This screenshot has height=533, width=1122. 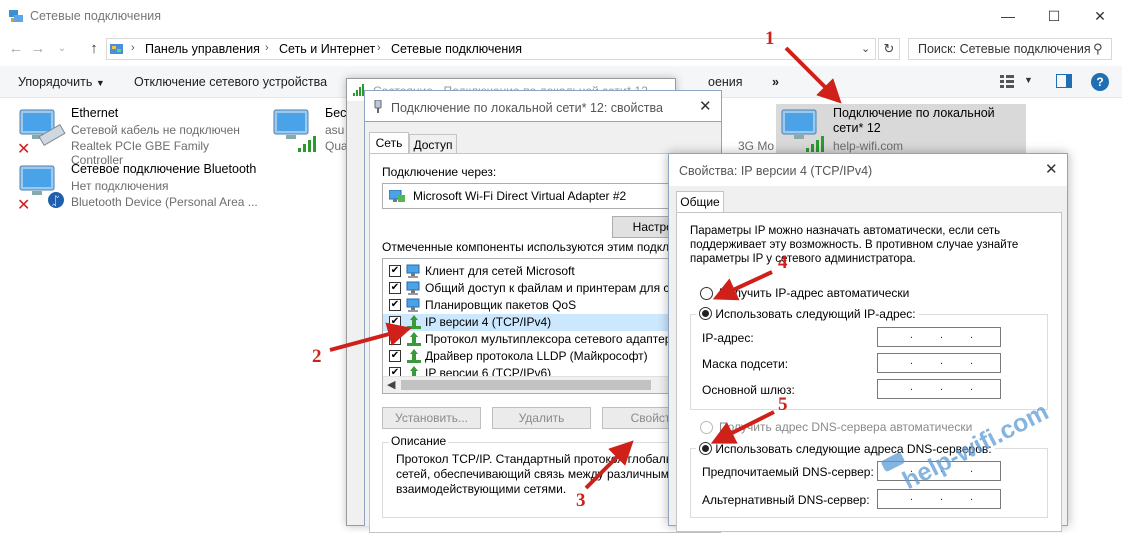 What do you see at coordinates (783, 262) in the screenshot?
I see `annotation-number-4: 4` at bounding box center [783, 262].